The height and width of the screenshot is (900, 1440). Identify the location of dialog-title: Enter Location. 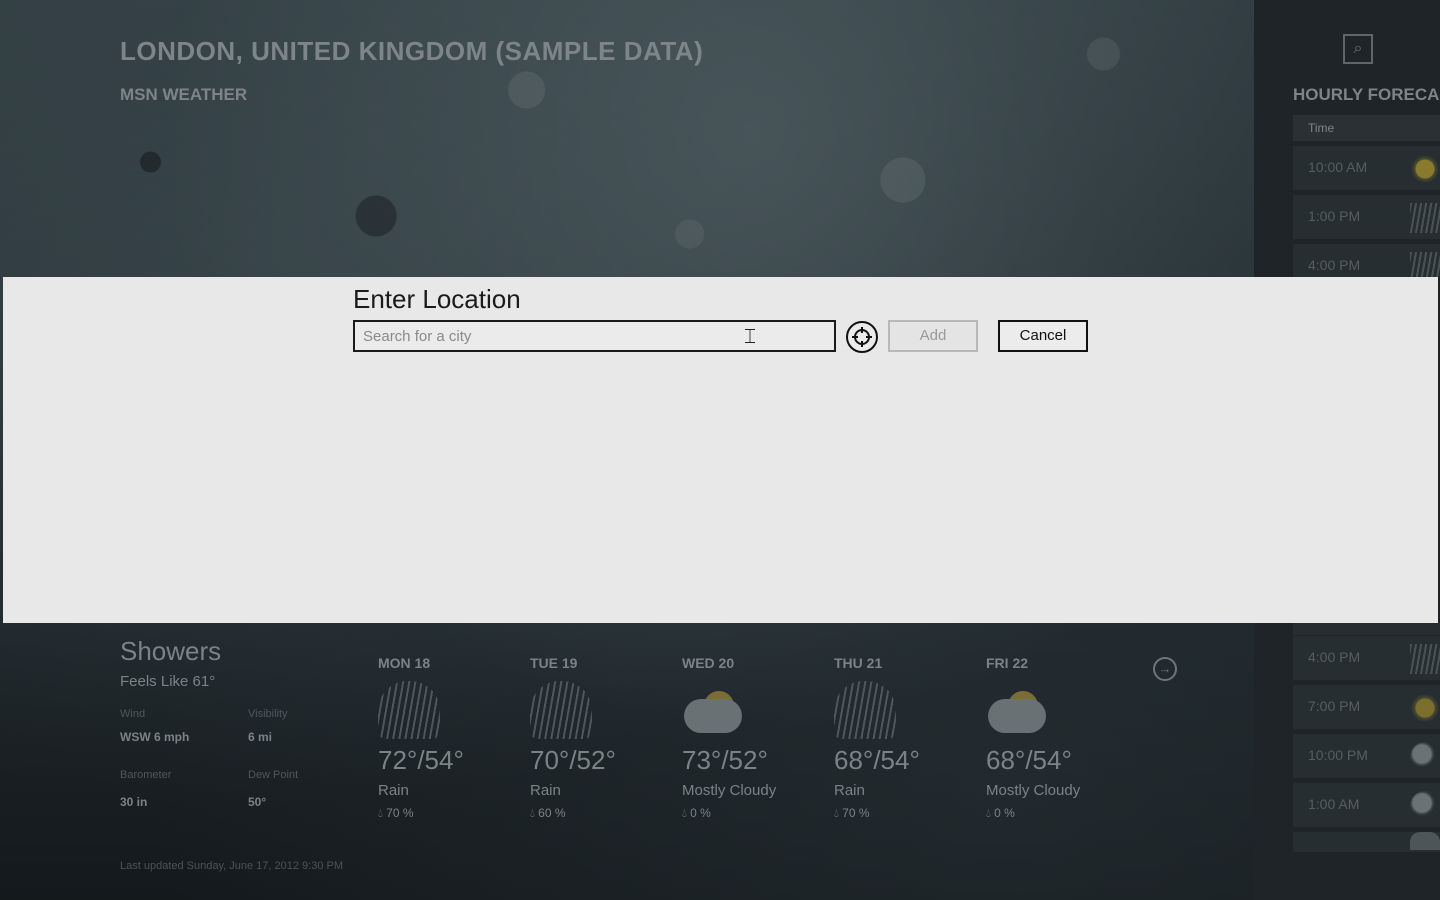
(437, 299).